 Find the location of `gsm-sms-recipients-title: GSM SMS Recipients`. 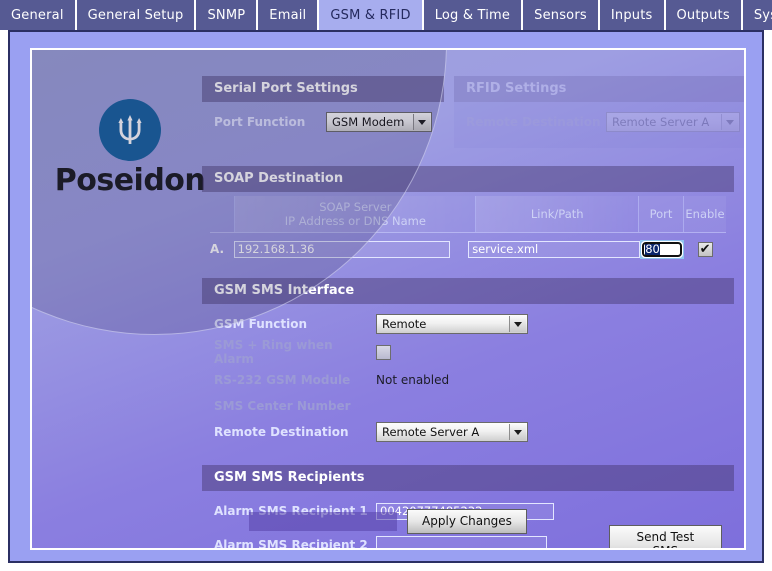

gsm-sms-recipients-title: GSM SMS Recipients is located at coordinates (468, 478).